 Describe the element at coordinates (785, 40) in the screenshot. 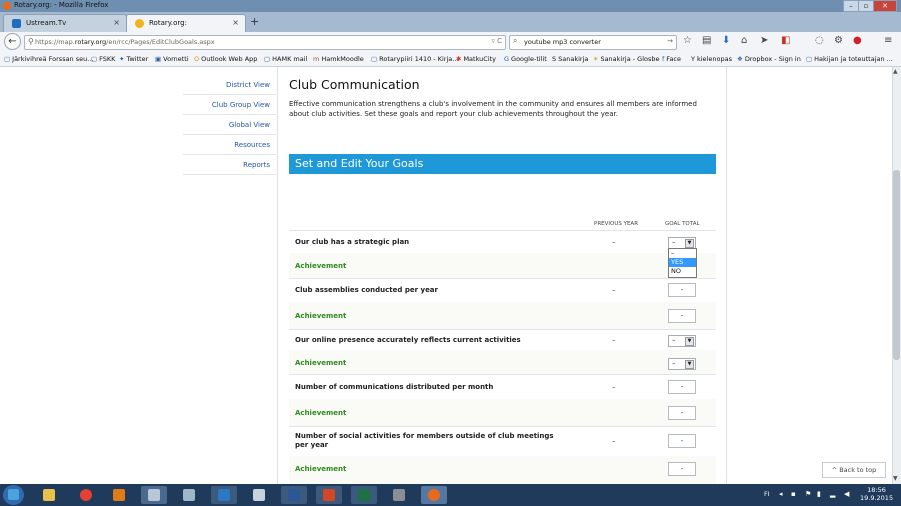

I see `pocket-icon: ◧` at that location.